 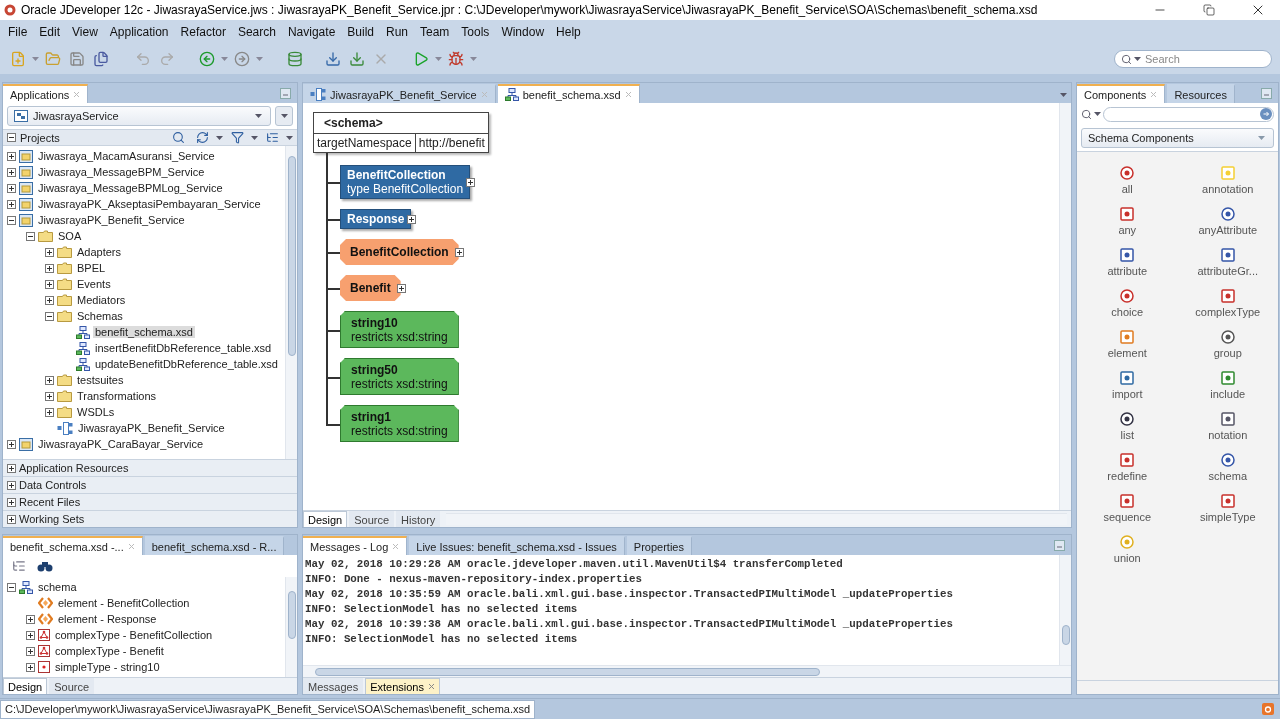 What do you see at coordinates (568, 32) in the screenshot?
I see `menu-item: Help` at bounding box center [568, 32].